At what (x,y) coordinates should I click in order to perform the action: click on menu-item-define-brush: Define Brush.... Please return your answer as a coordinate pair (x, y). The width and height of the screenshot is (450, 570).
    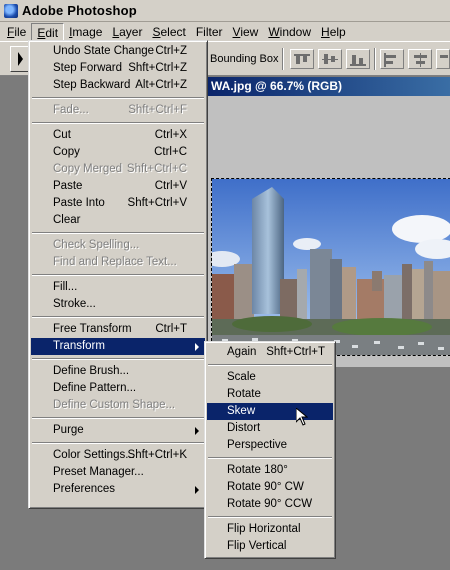
    Looking at the image, I should click on (118, 371).